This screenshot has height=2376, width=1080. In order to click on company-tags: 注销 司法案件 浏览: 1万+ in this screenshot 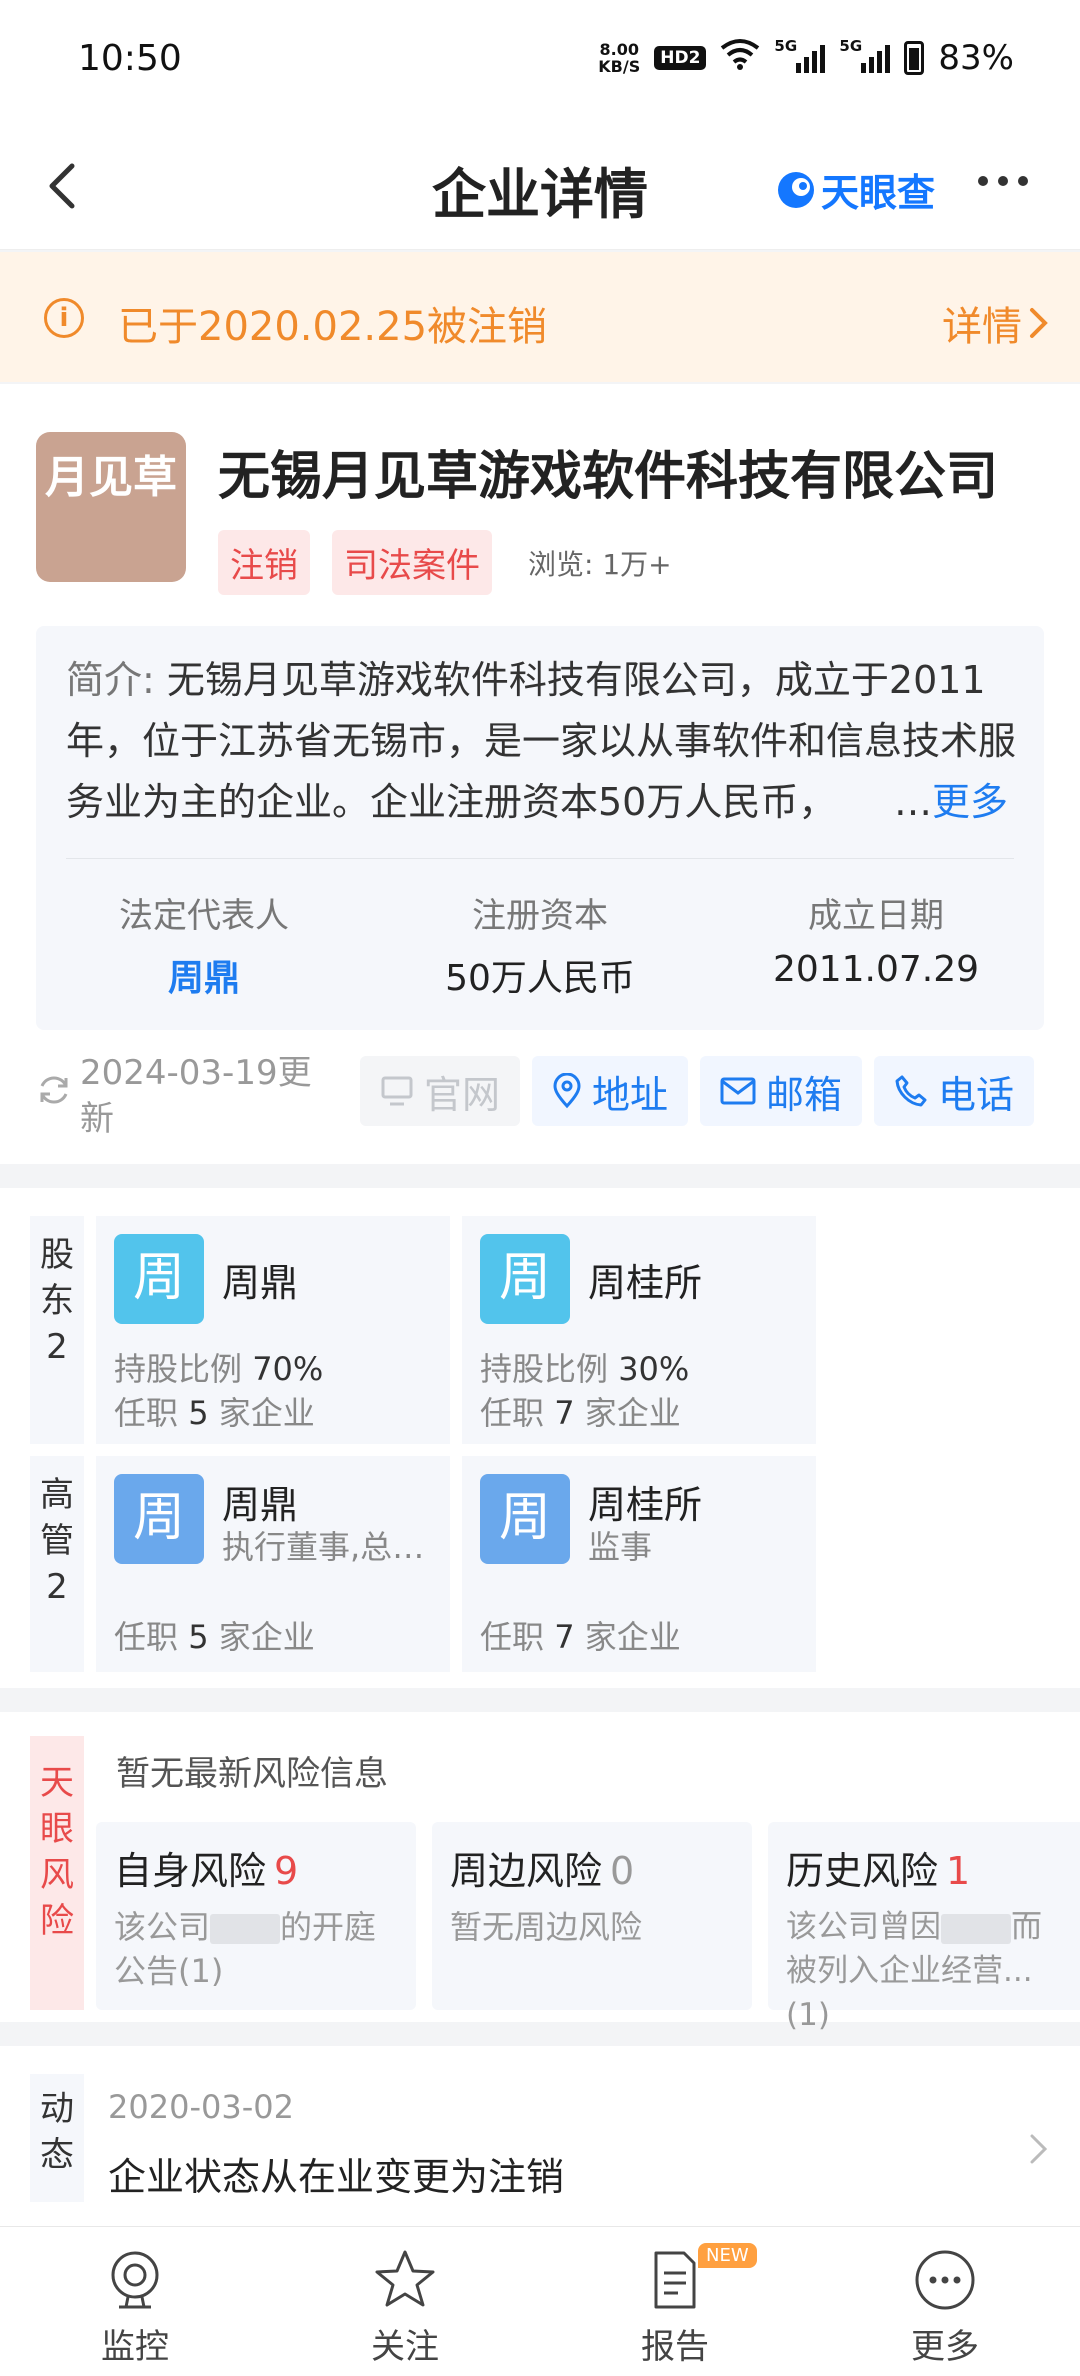, I will do `click(445, 562)`.